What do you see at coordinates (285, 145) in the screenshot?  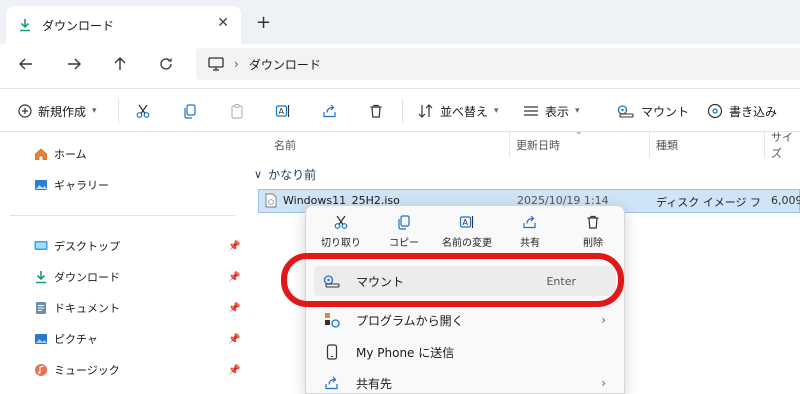 I see `column-header-name: 名前` at bounding box center [285, 145].